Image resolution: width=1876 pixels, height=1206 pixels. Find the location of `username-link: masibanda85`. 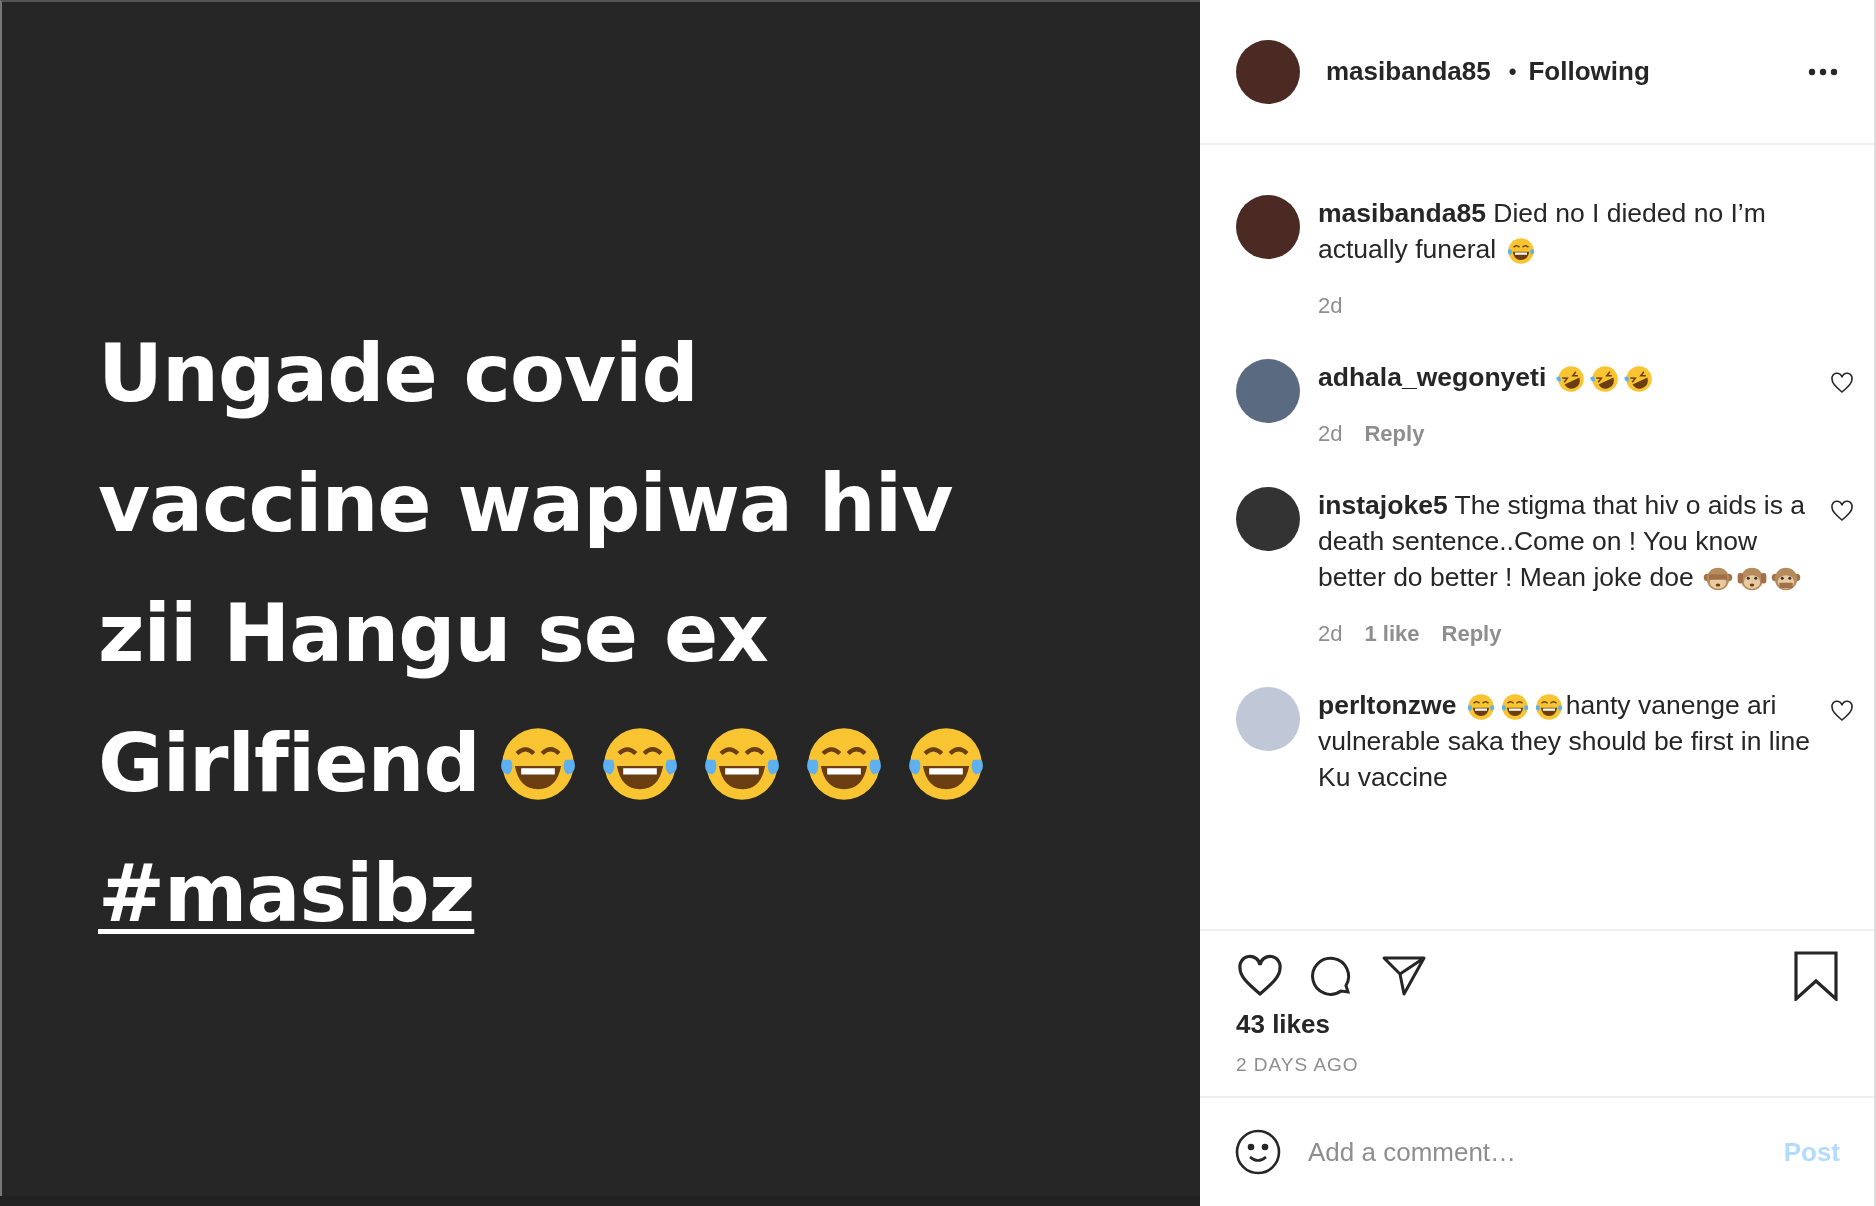

username-link: masibanda85 is located at coordinates (1408, 71).